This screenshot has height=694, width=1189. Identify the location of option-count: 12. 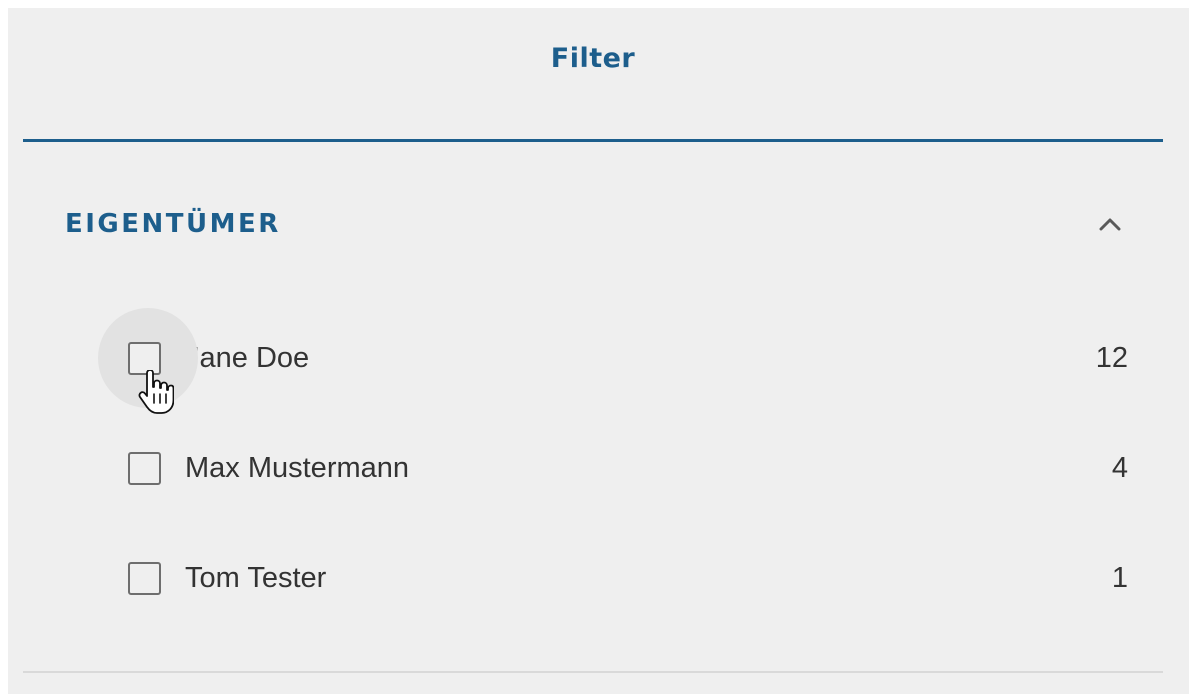
(1111, 357).